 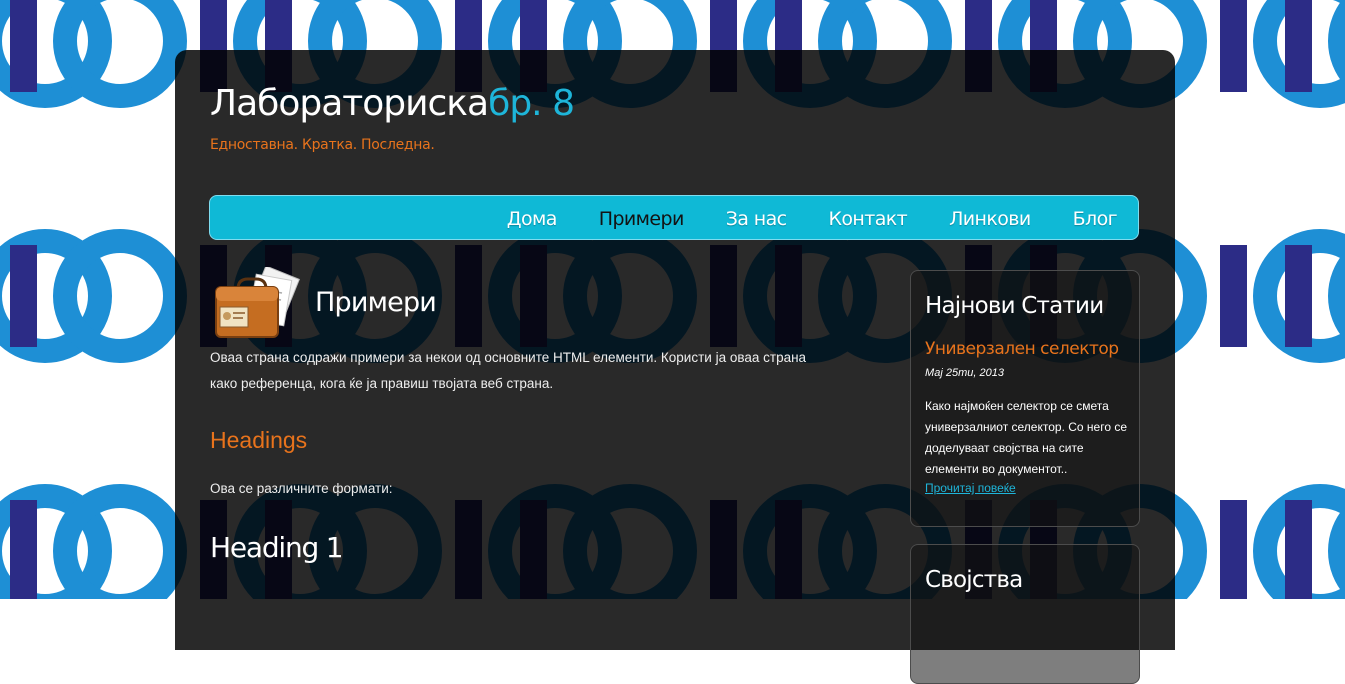 What do you see at coordinates (259, 440) in the screenshot?
I see `headings-section-title: Headings` at bounding box center [259, 440].